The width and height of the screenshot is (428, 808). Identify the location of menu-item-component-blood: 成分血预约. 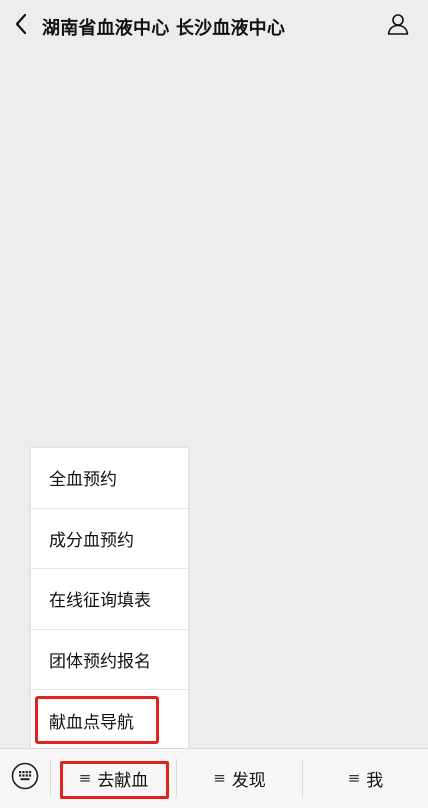
(109, 539).